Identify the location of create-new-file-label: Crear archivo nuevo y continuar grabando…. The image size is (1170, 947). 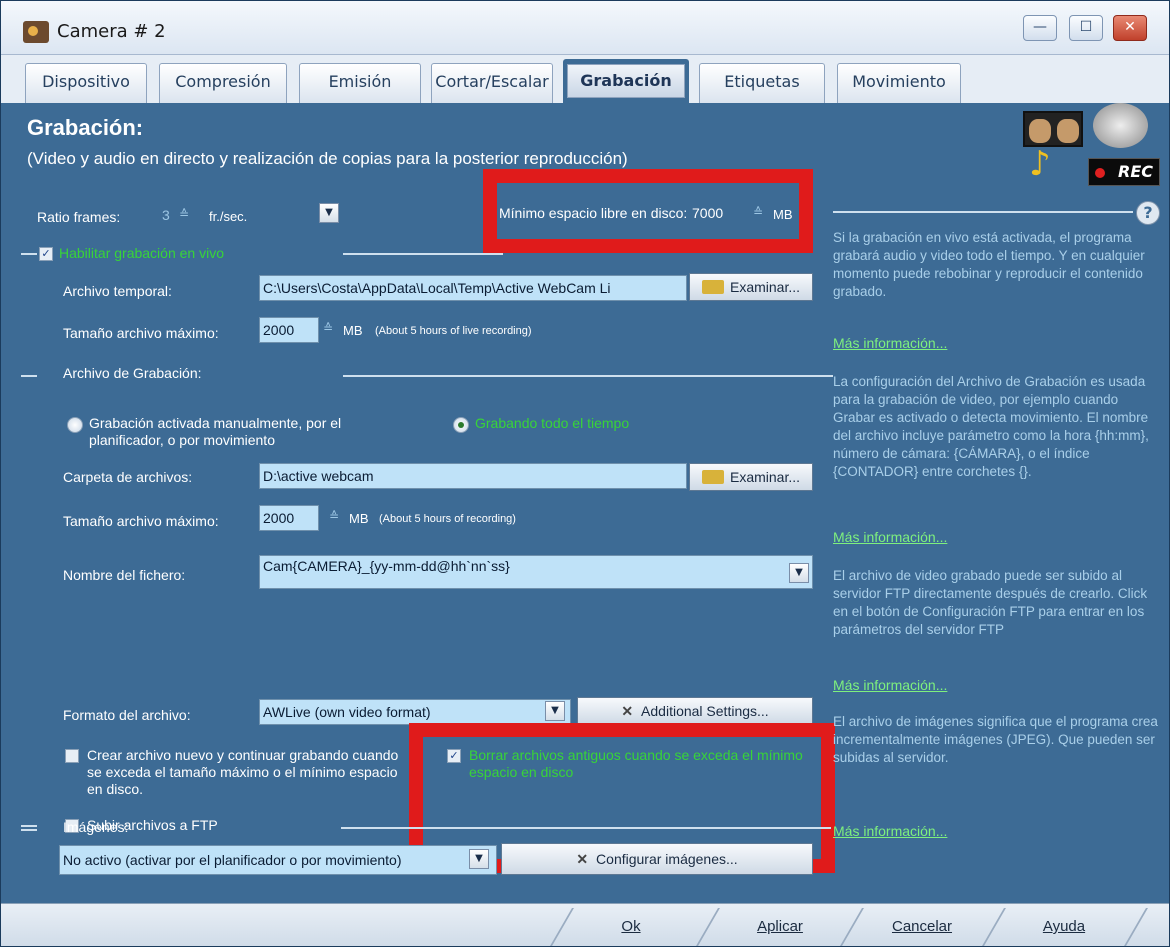
(243, 772).